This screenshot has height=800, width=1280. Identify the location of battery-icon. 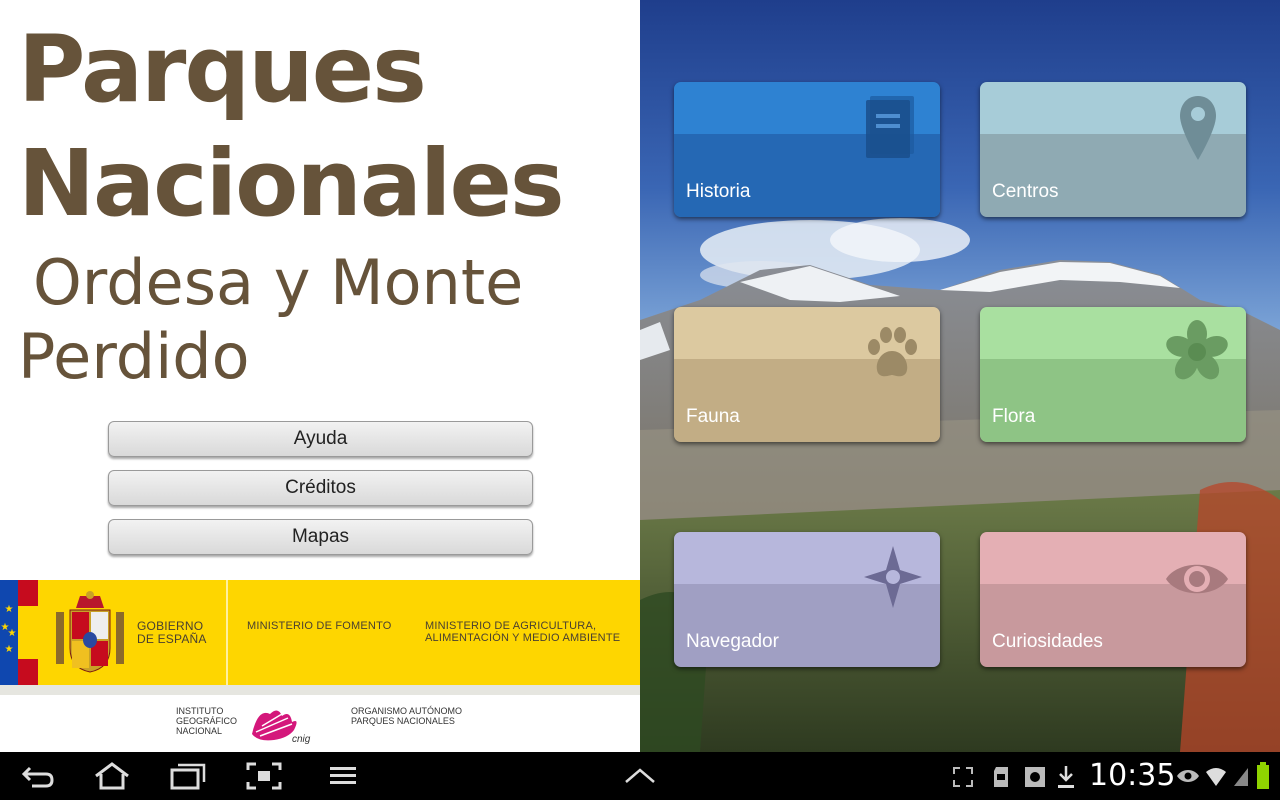
(1263, 775).